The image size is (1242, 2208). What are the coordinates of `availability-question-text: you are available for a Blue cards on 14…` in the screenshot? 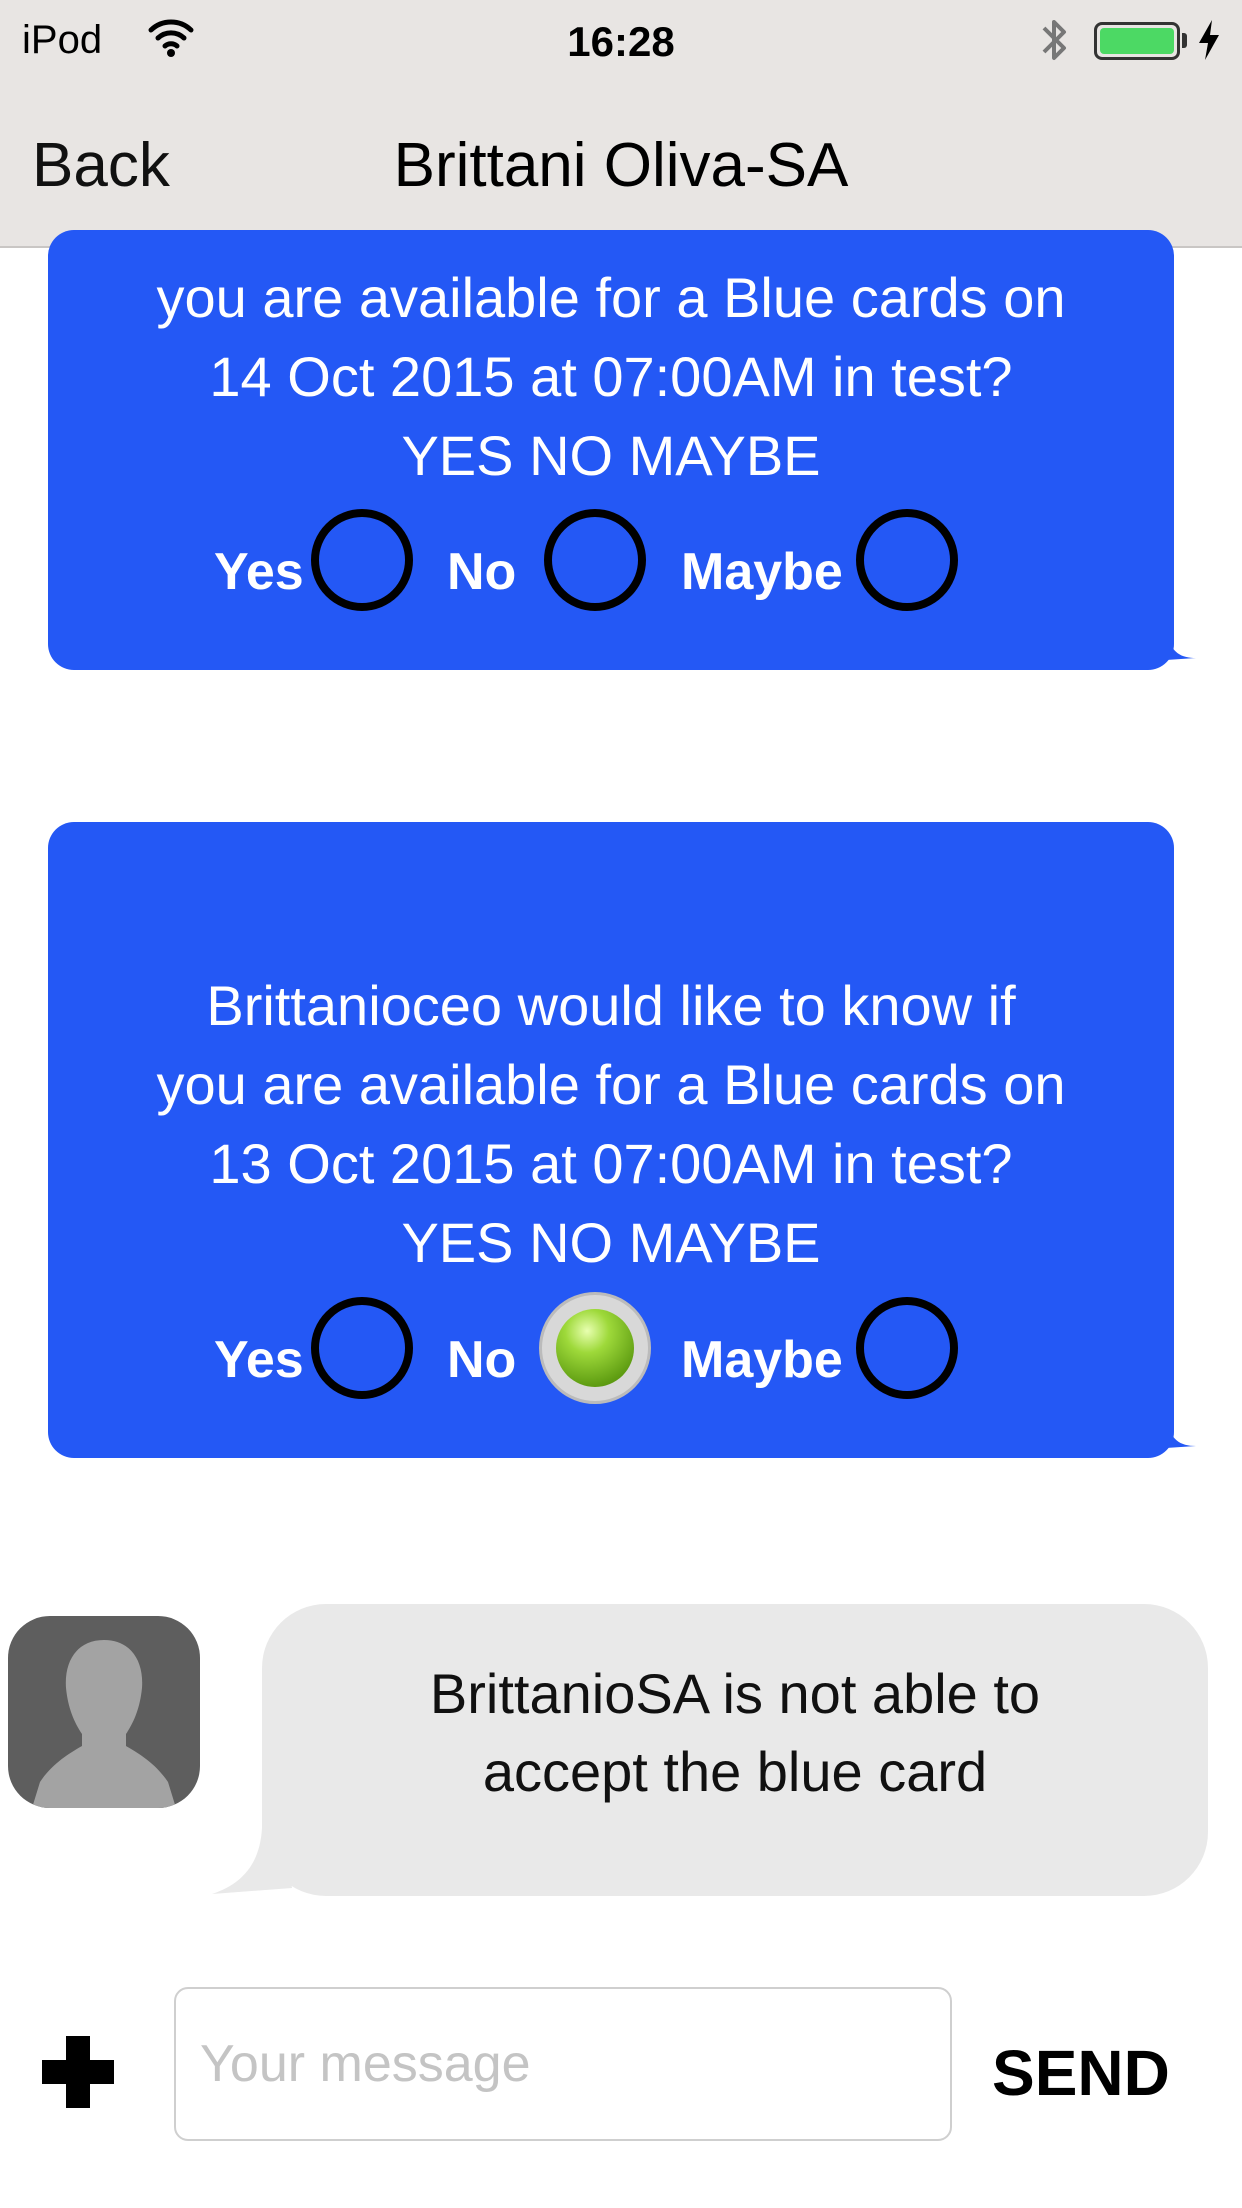 It's located at (611, 376).